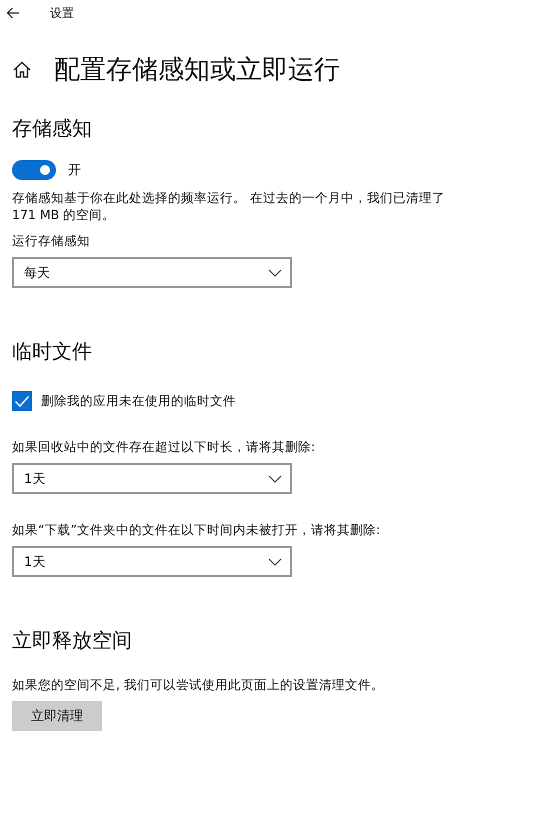 The image size is (546, 827). What do you see at coordinates (57, 716) in the screenshot?
I see `clean-now-button: 立即清理` at bounding box center [57, 716].